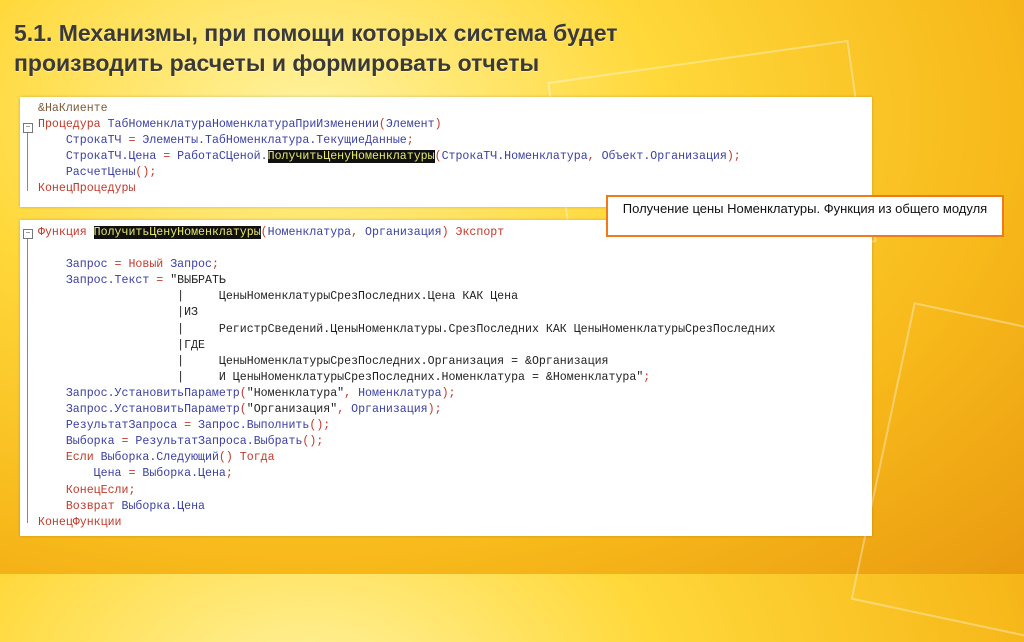  Describe the element at coordinates (406, 474) in the screenshot. I see `code-line: Цена = Выборка.Цена;` at that location.